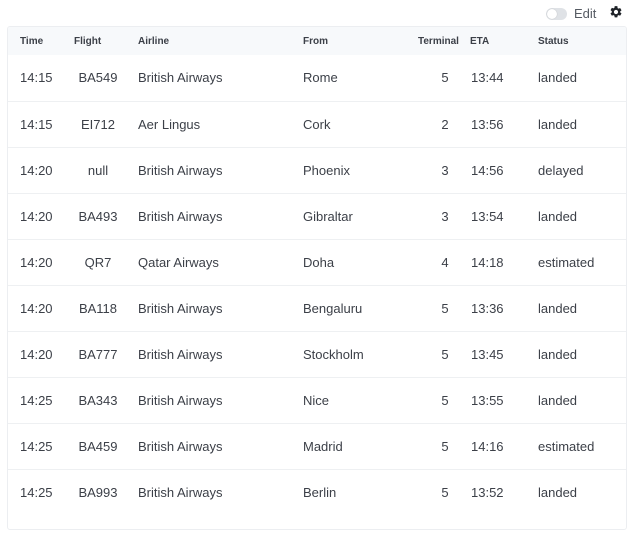 The width and height of the screenshot is (634, 538). What do you see at coordinates (98, 446) in the screenshot?
I see `cell-flight: BA459` at bounding box center [98, 446].